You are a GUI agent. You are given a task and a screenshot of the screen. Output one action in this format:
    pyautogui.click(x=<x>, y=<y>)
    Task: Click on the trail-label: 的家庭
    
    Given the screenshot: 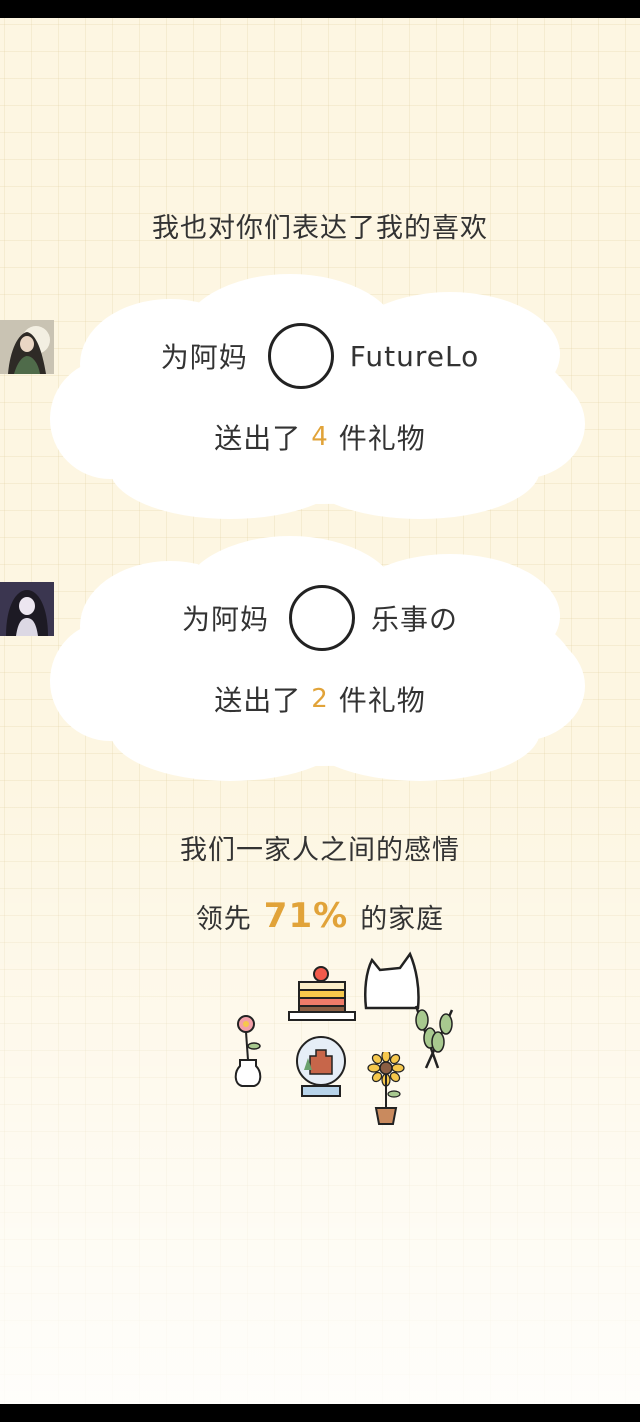 What is the action you would take?
    pyautogui.click(x=402, y=919)
    